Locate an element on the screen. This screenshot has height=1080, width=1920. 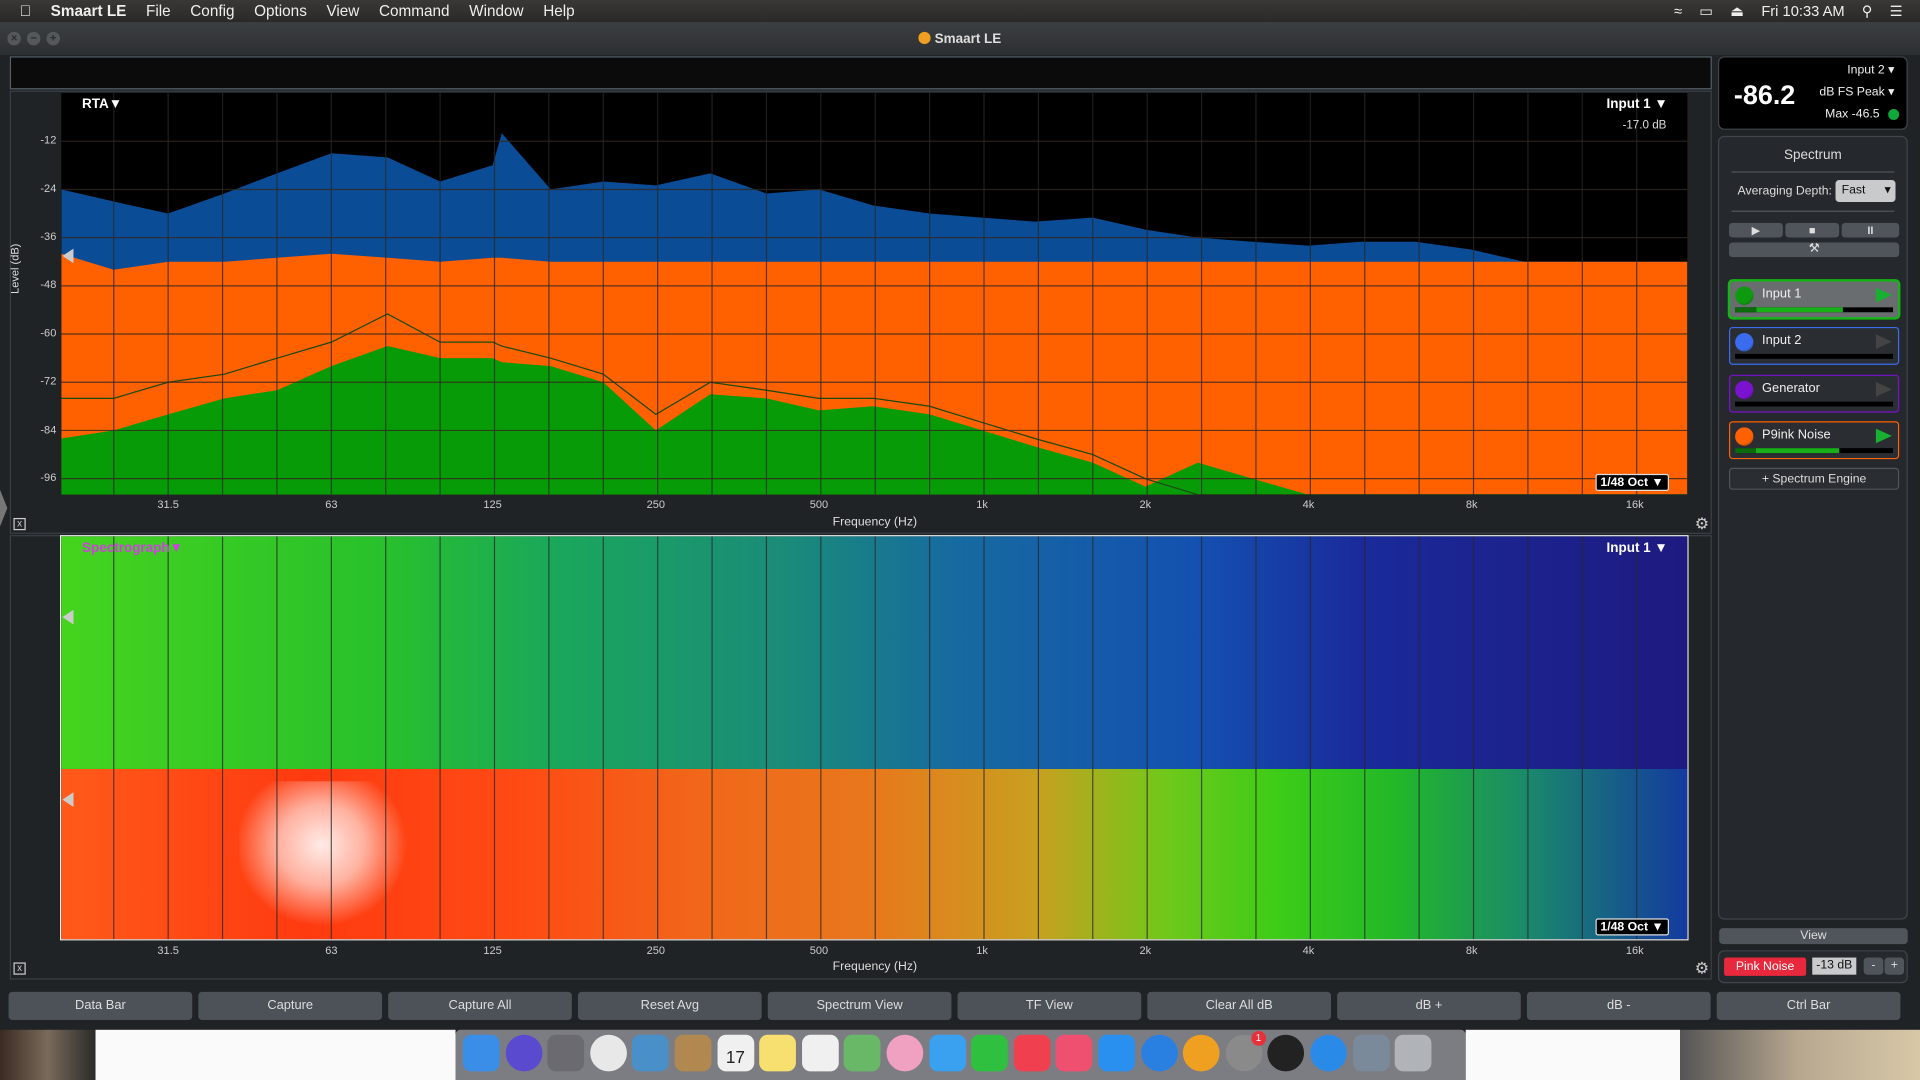
rta-level-handle-icon is located at coordinates (68, 256).